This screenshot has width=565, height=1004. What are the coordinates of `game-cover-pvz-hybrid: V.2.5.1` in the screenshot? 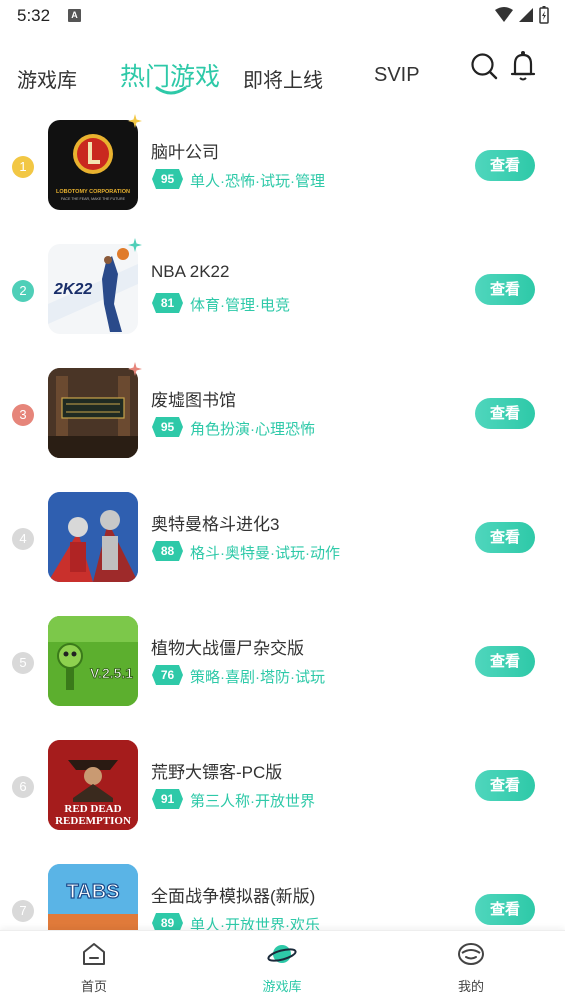 It's located at (93, 661).